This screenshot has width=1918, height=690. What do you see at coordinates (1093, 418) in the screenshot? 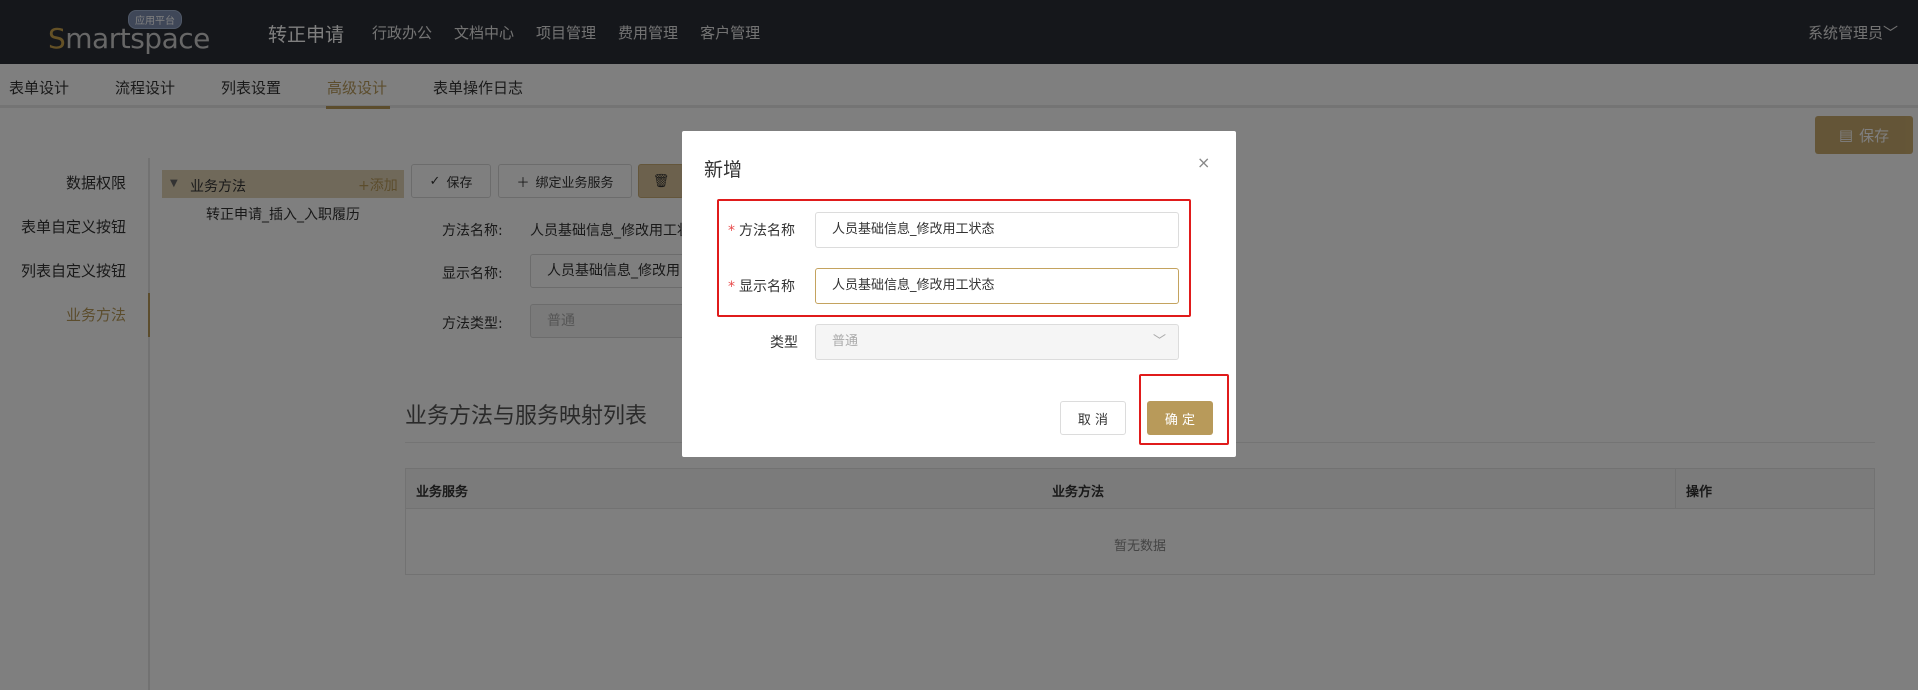
I see `cancel-button: 取 消` at bounding box center [1093, 418].